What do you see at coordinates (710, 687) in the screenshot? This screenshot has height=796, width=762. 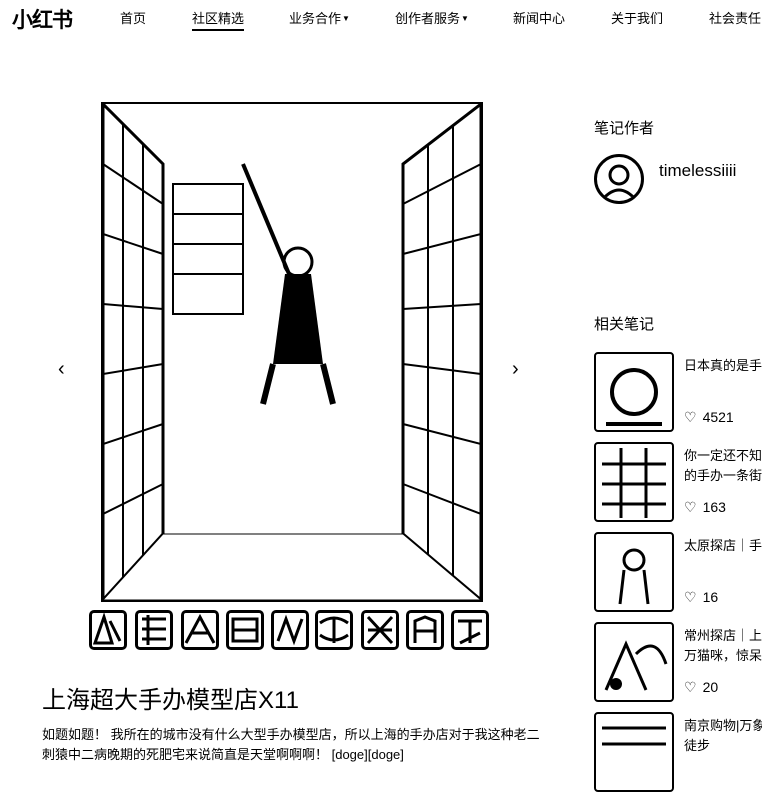 I see `related-note-like-count: 20` at bounding box center [710, 687].